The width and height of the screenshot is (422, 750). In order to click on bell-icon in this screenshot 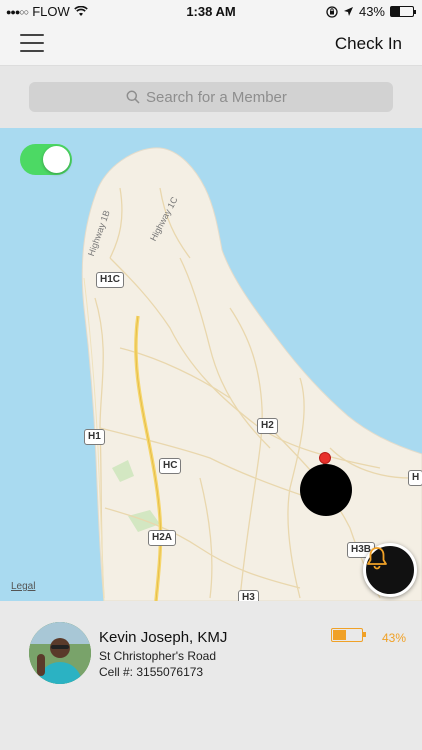, I will do `click(377, 558)`.